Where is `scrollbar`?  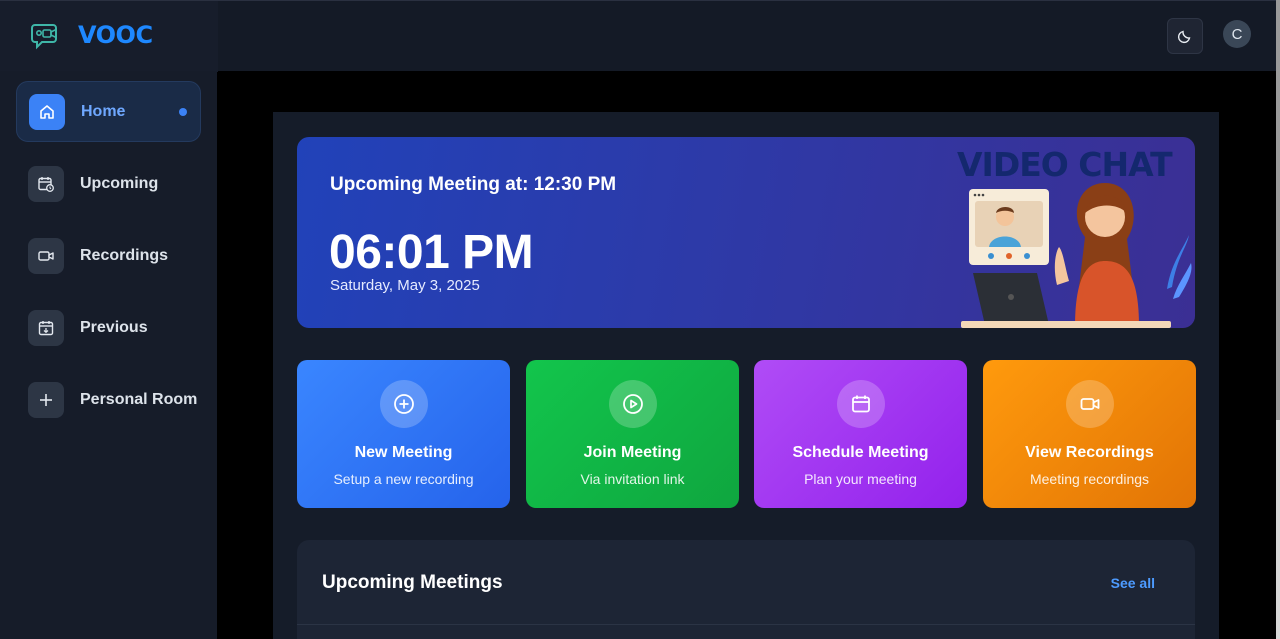 scrollbar is located at coordinates (1278, 319).